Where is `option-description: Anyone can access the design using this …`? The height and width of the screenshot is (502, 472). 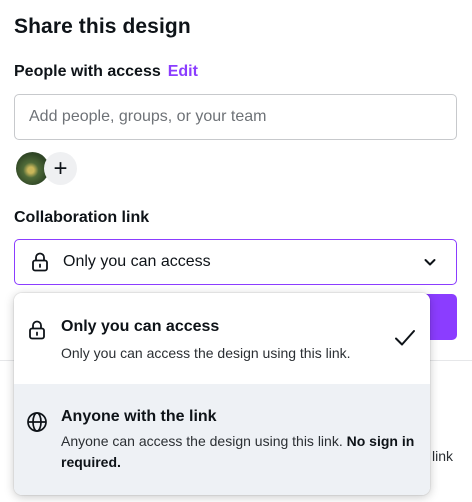 option-description: Anyone can access the design using this … is located at coordinates (241, 452).